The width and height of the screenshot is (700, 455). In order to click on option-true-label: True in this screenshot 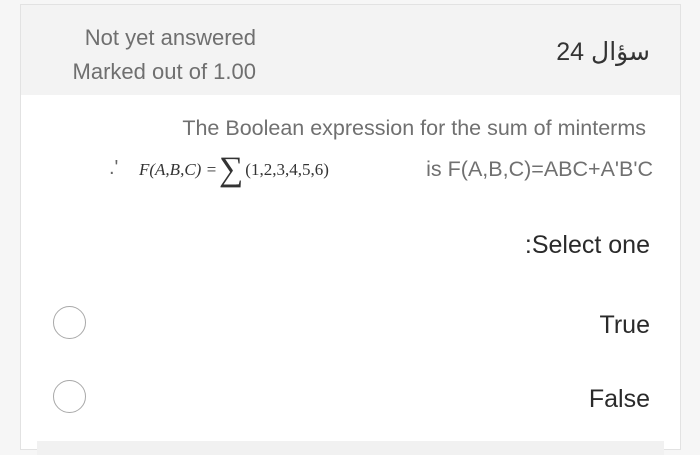, I will do `click(625, 325)`.